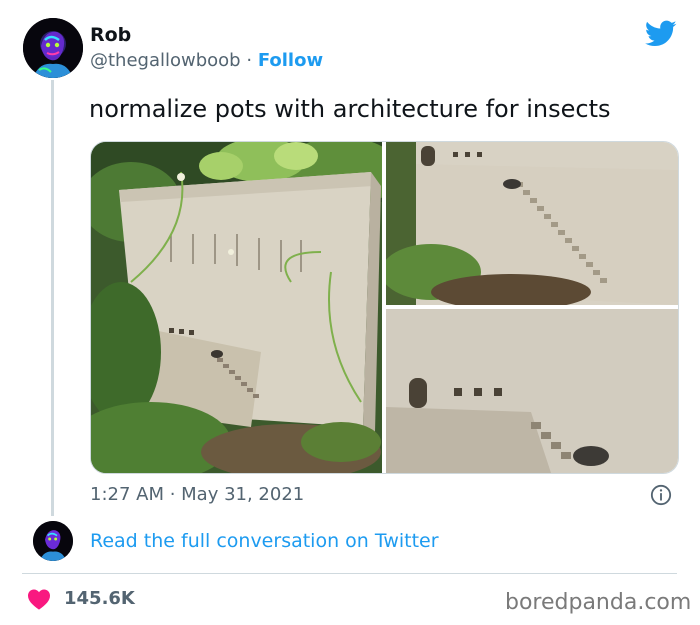 The width and height of the screenshot is (700, 625). Describe the element at coordinates (529, 226) in the screenshot. I see `pot-photo-right-top` at that location.